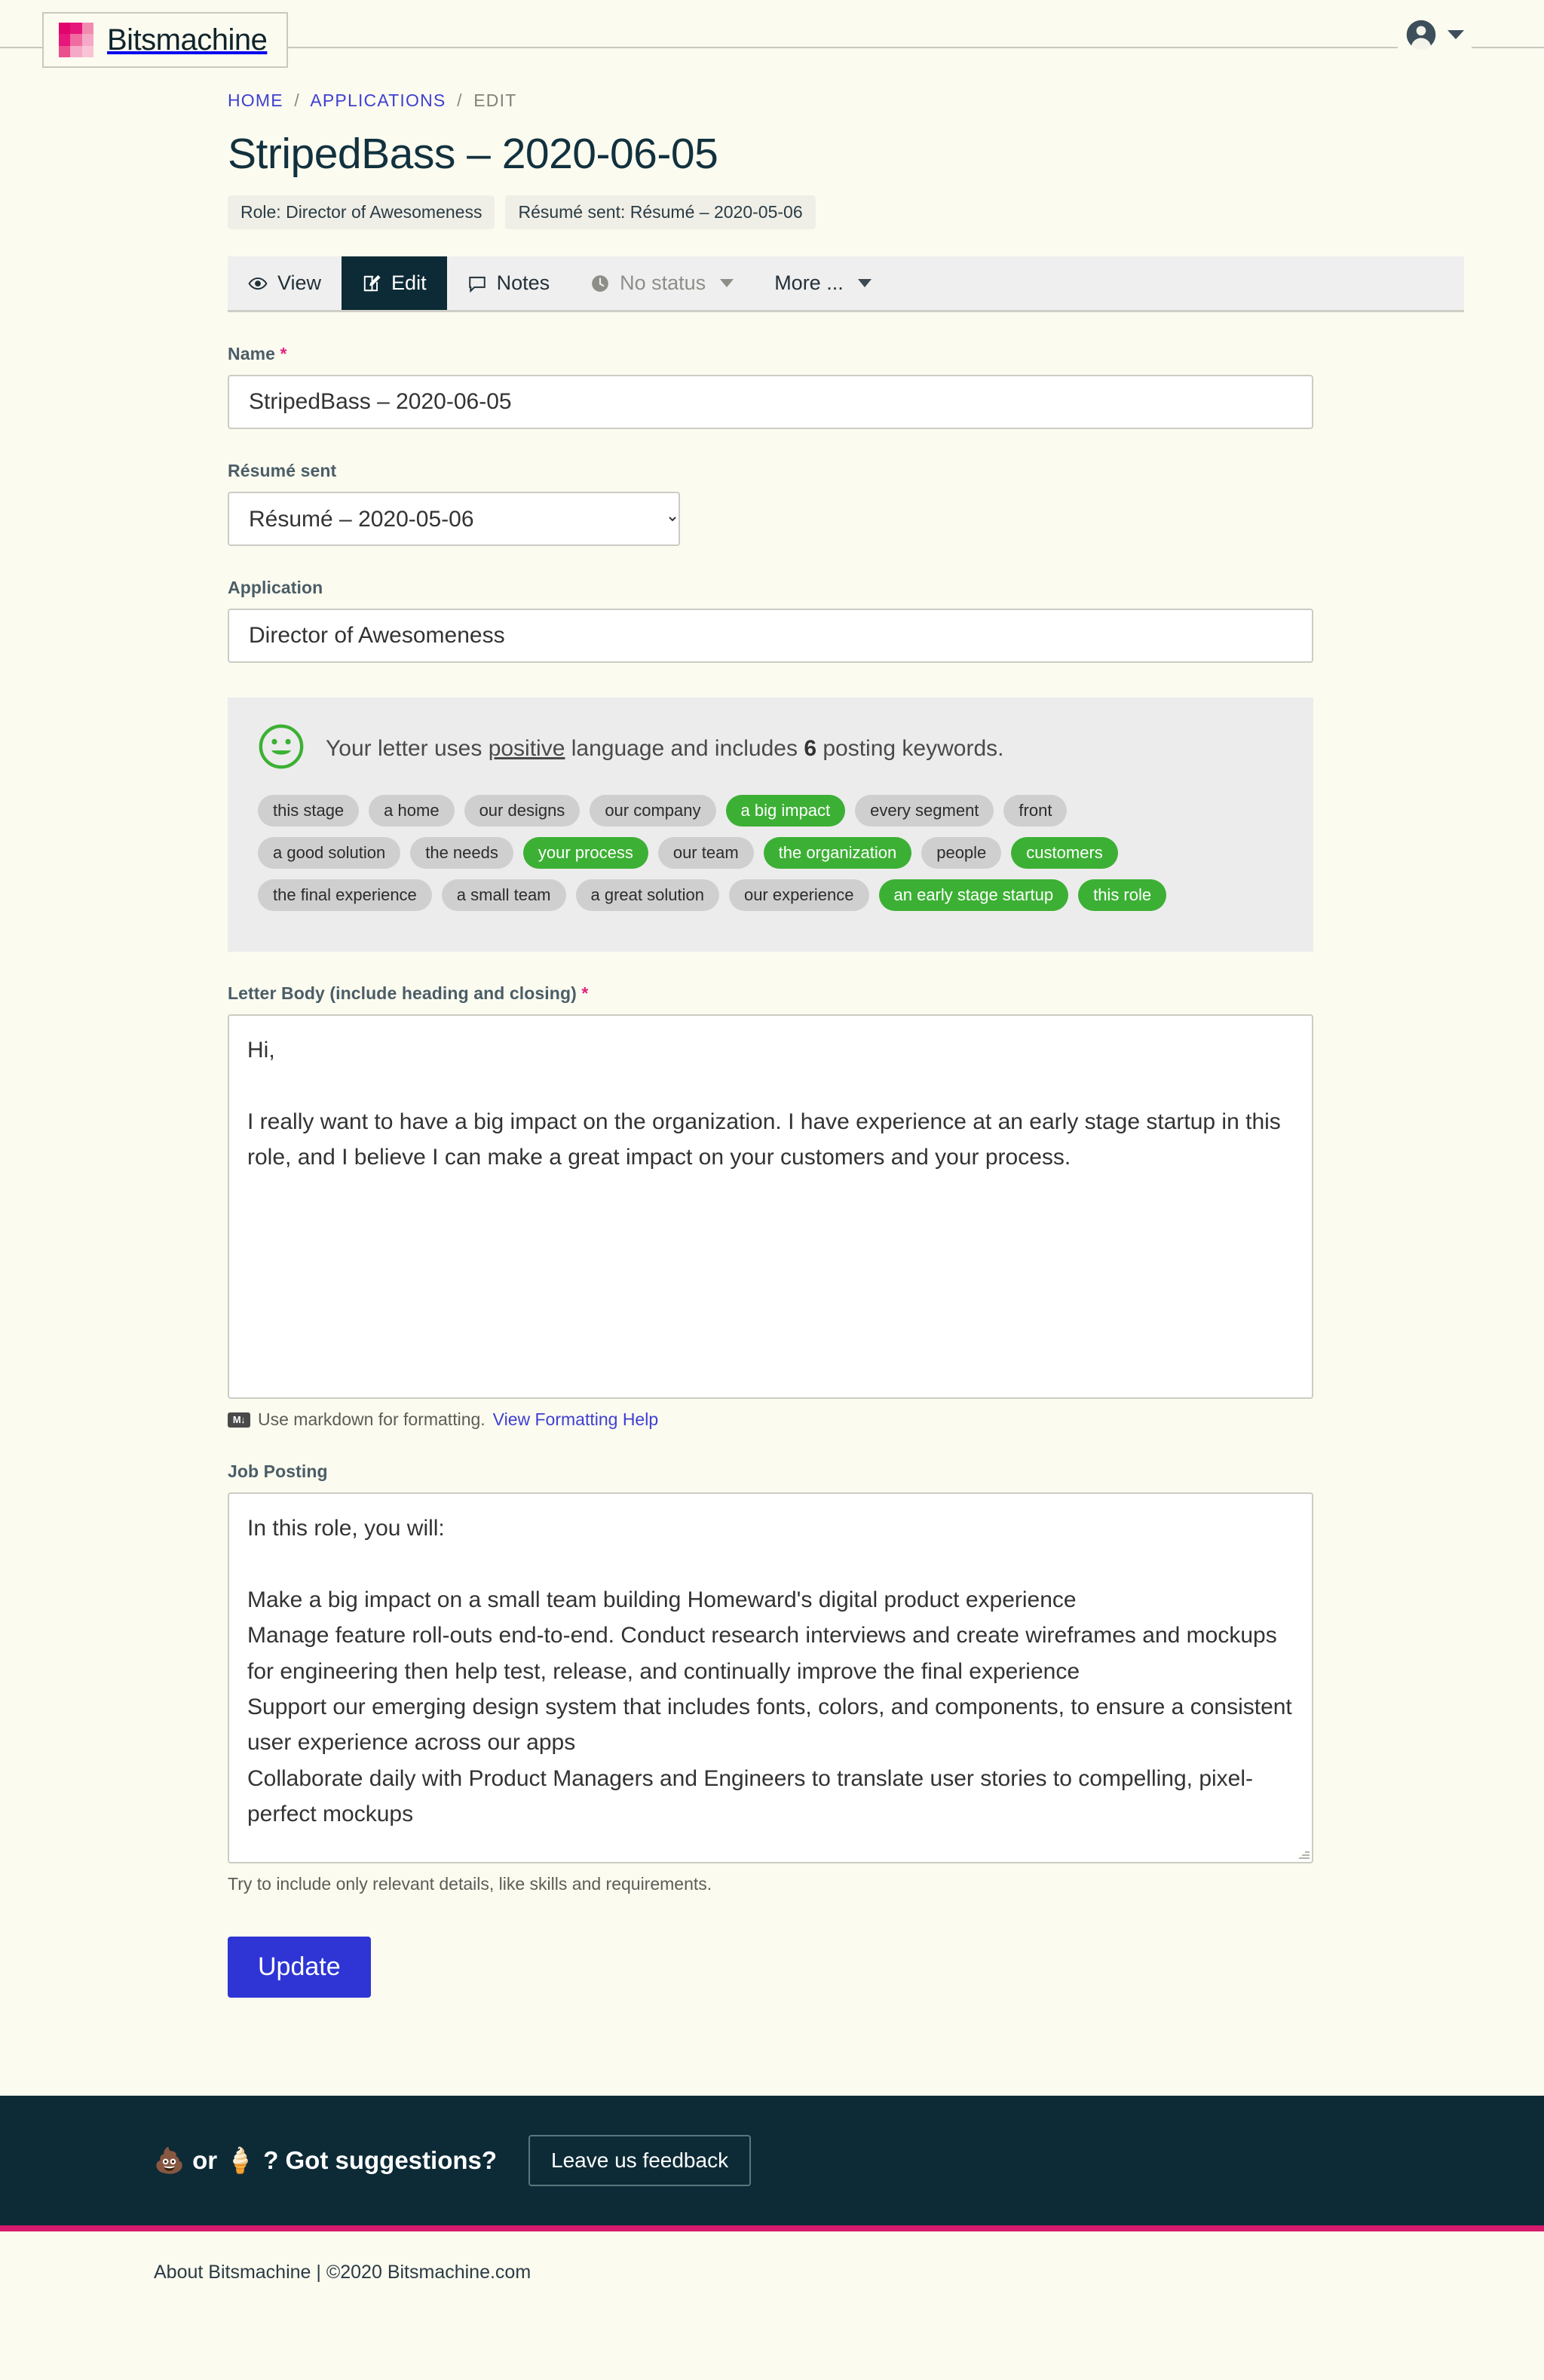 Image resolution: width=1544 pixels, height=2380 pixels. Describe the element at coordinates (522, 811) in the screenshot. I see `keyword-tag: our designs` at that location.